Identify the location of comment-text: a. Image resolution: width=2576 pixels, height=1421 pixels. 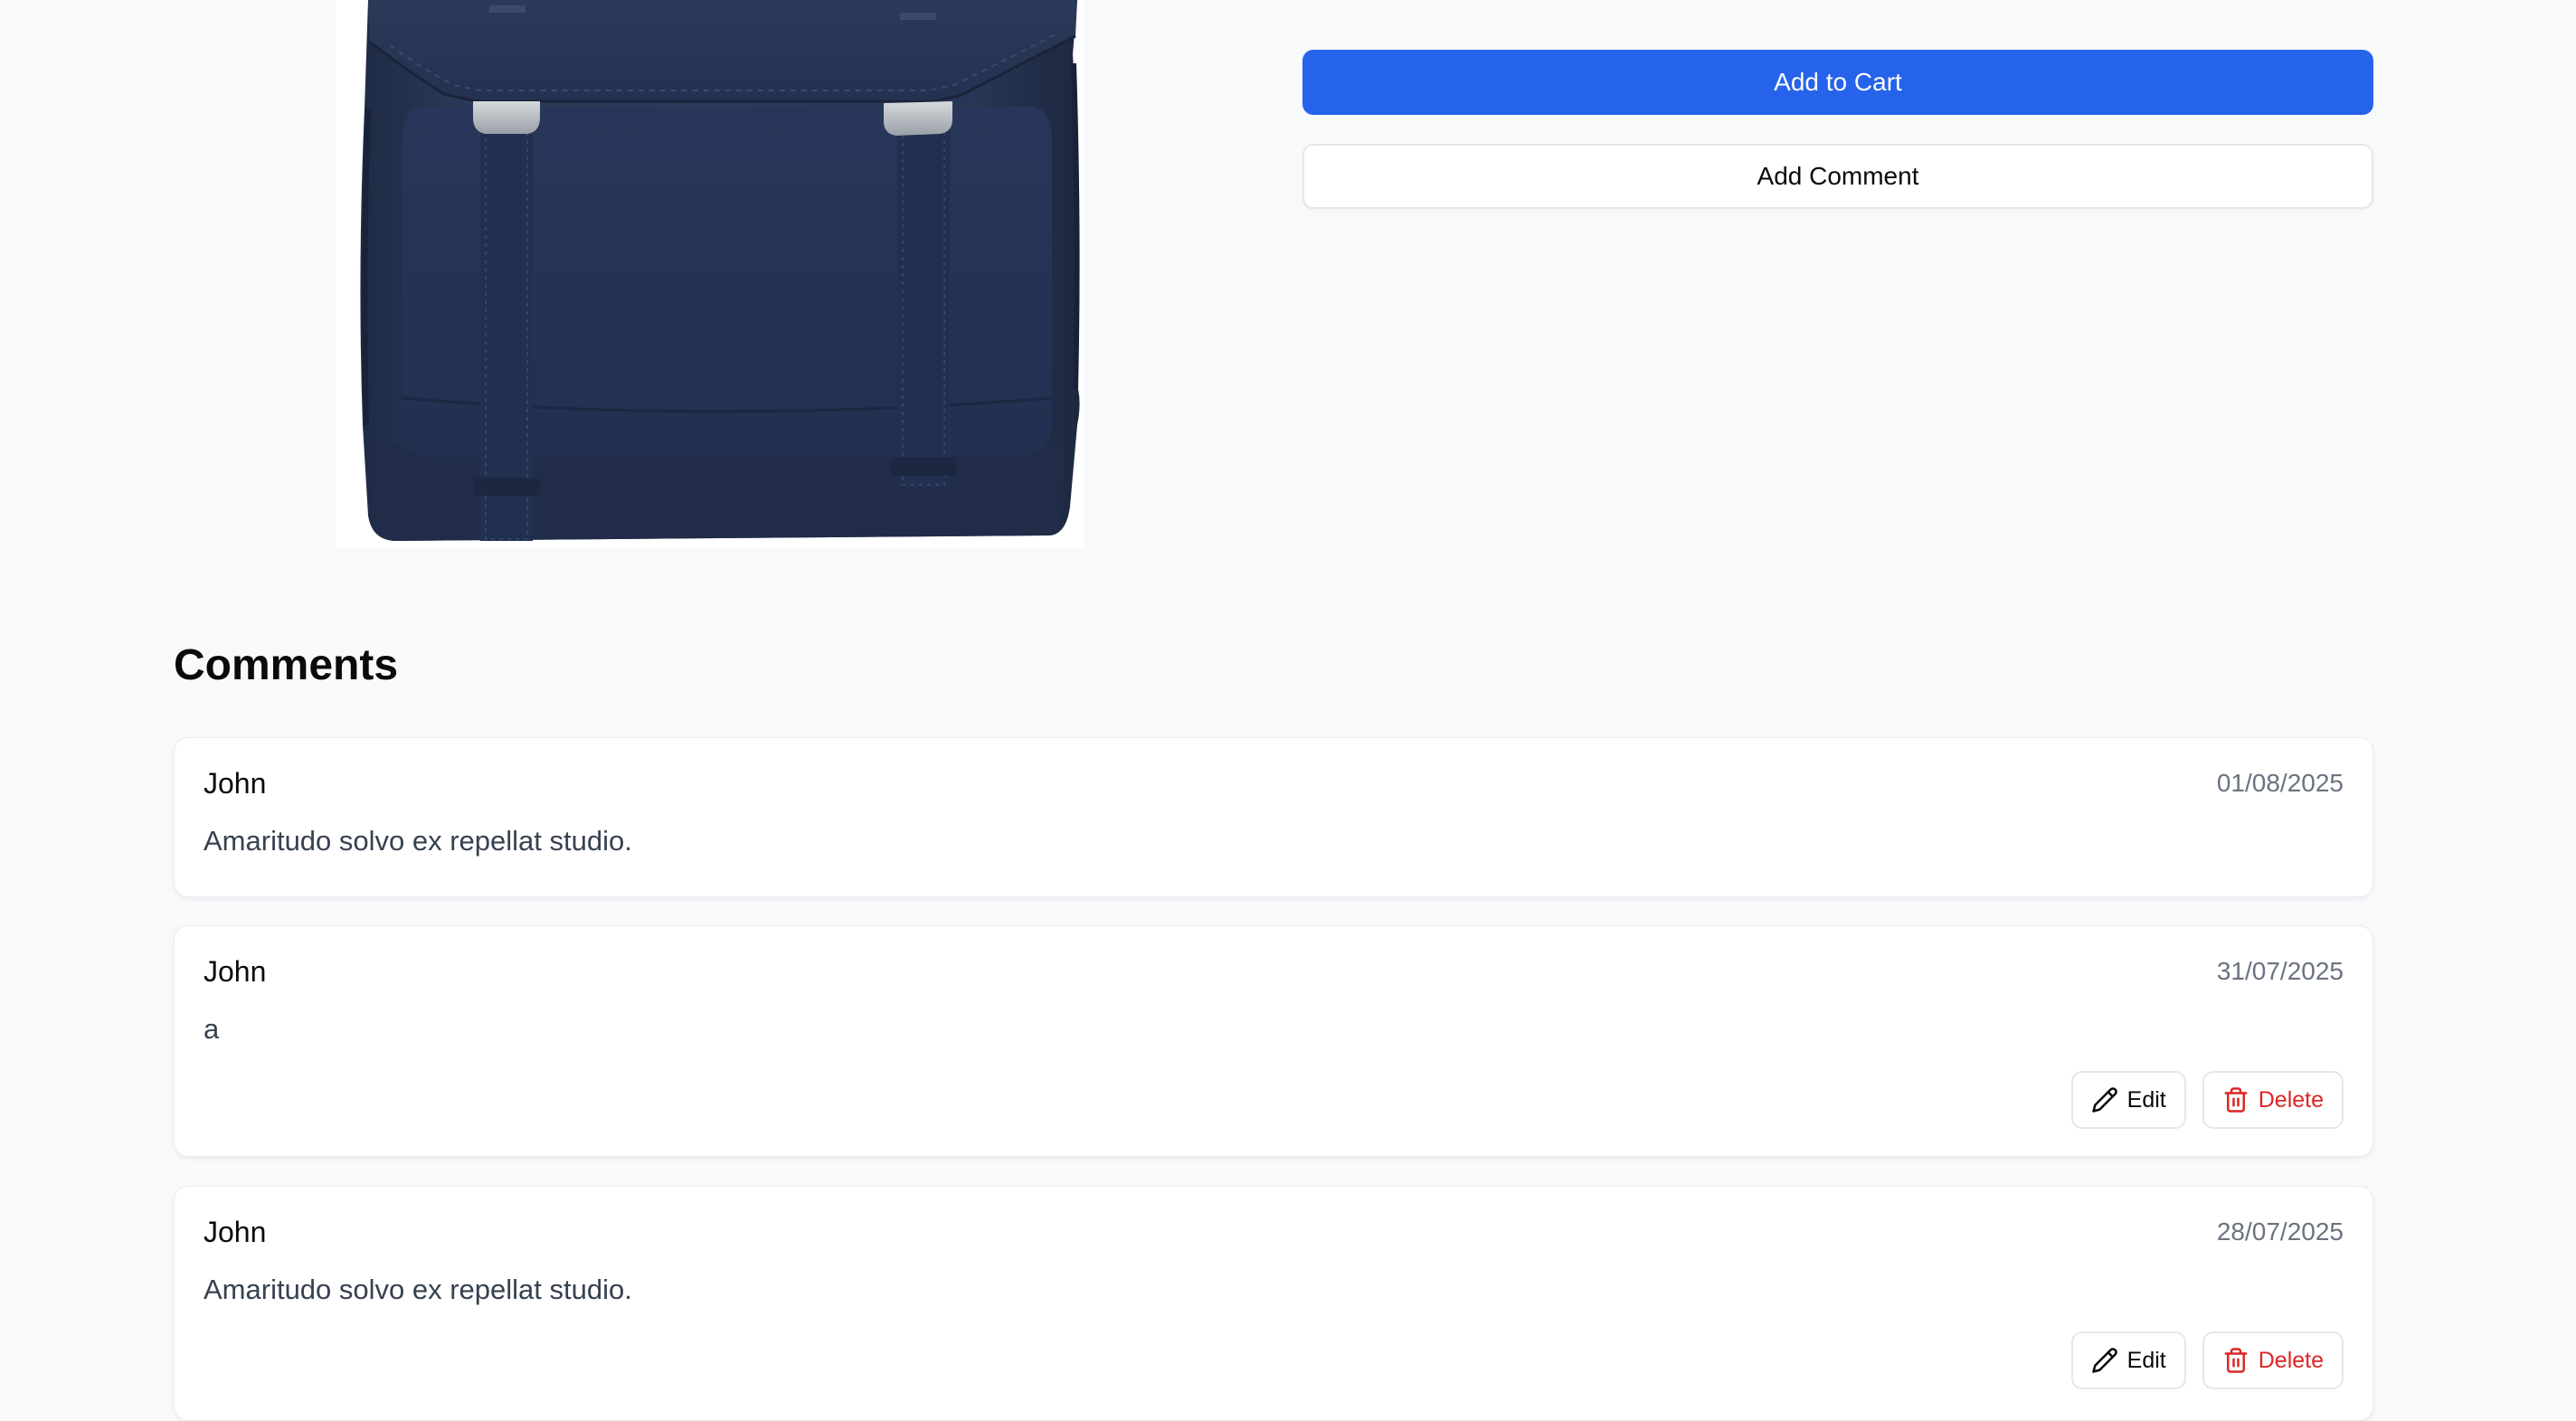
(212, 1029).